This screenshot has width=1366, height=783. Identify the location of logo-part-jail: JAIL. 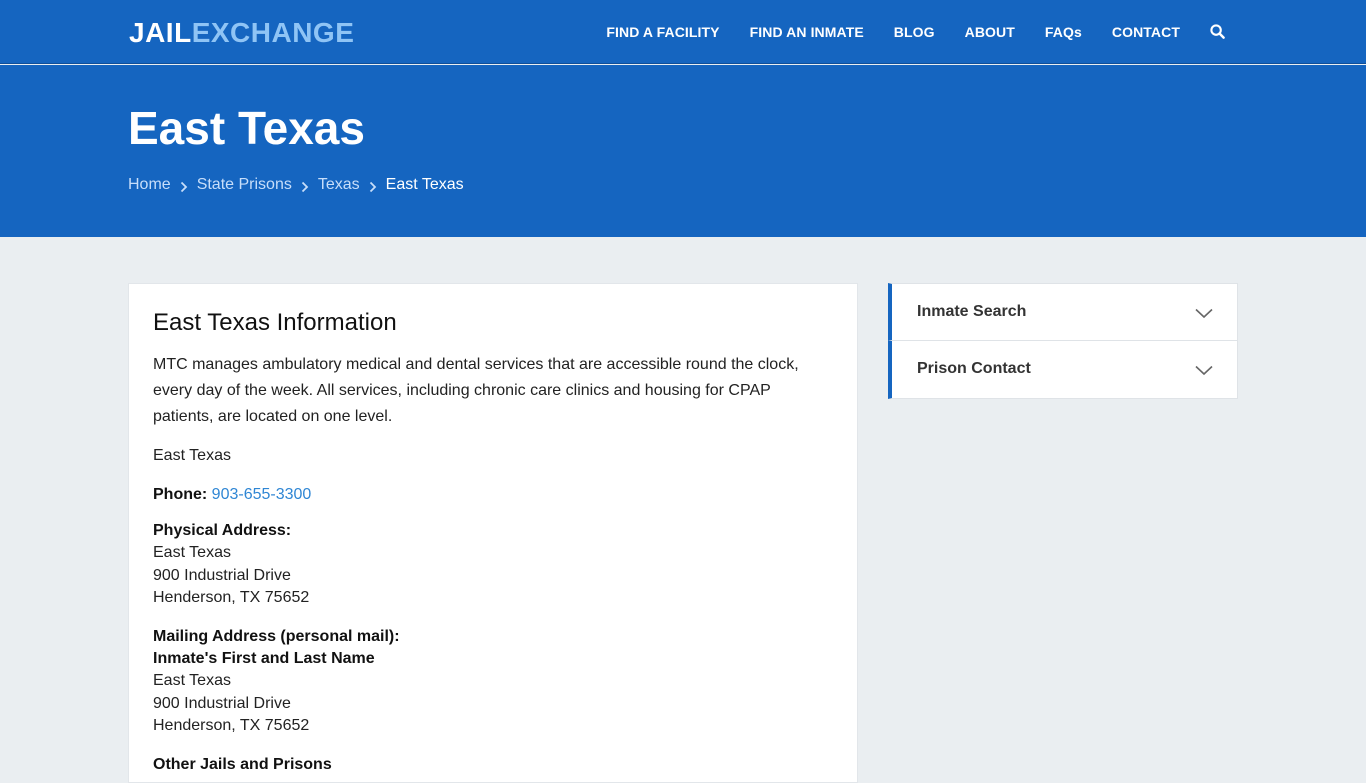
(160, 32).